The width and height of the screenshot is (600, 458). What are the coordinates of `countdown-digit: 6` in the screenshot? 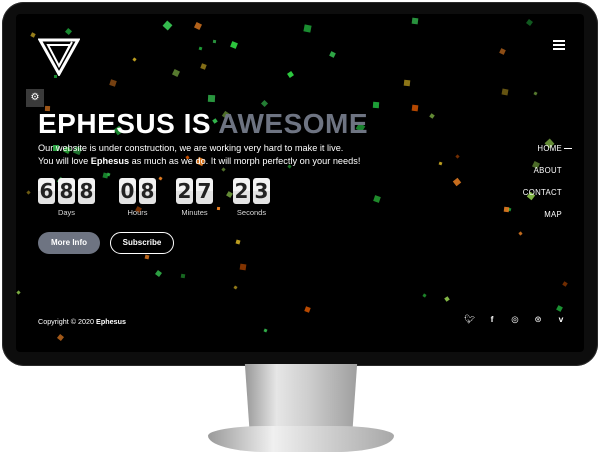 It's located at (46, 191).